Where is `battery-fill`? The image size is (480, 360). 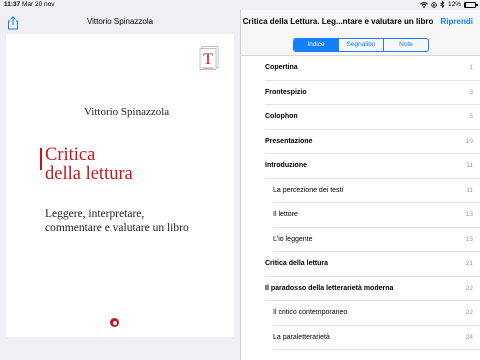 battery-fill is located at coordinates (466, 4).